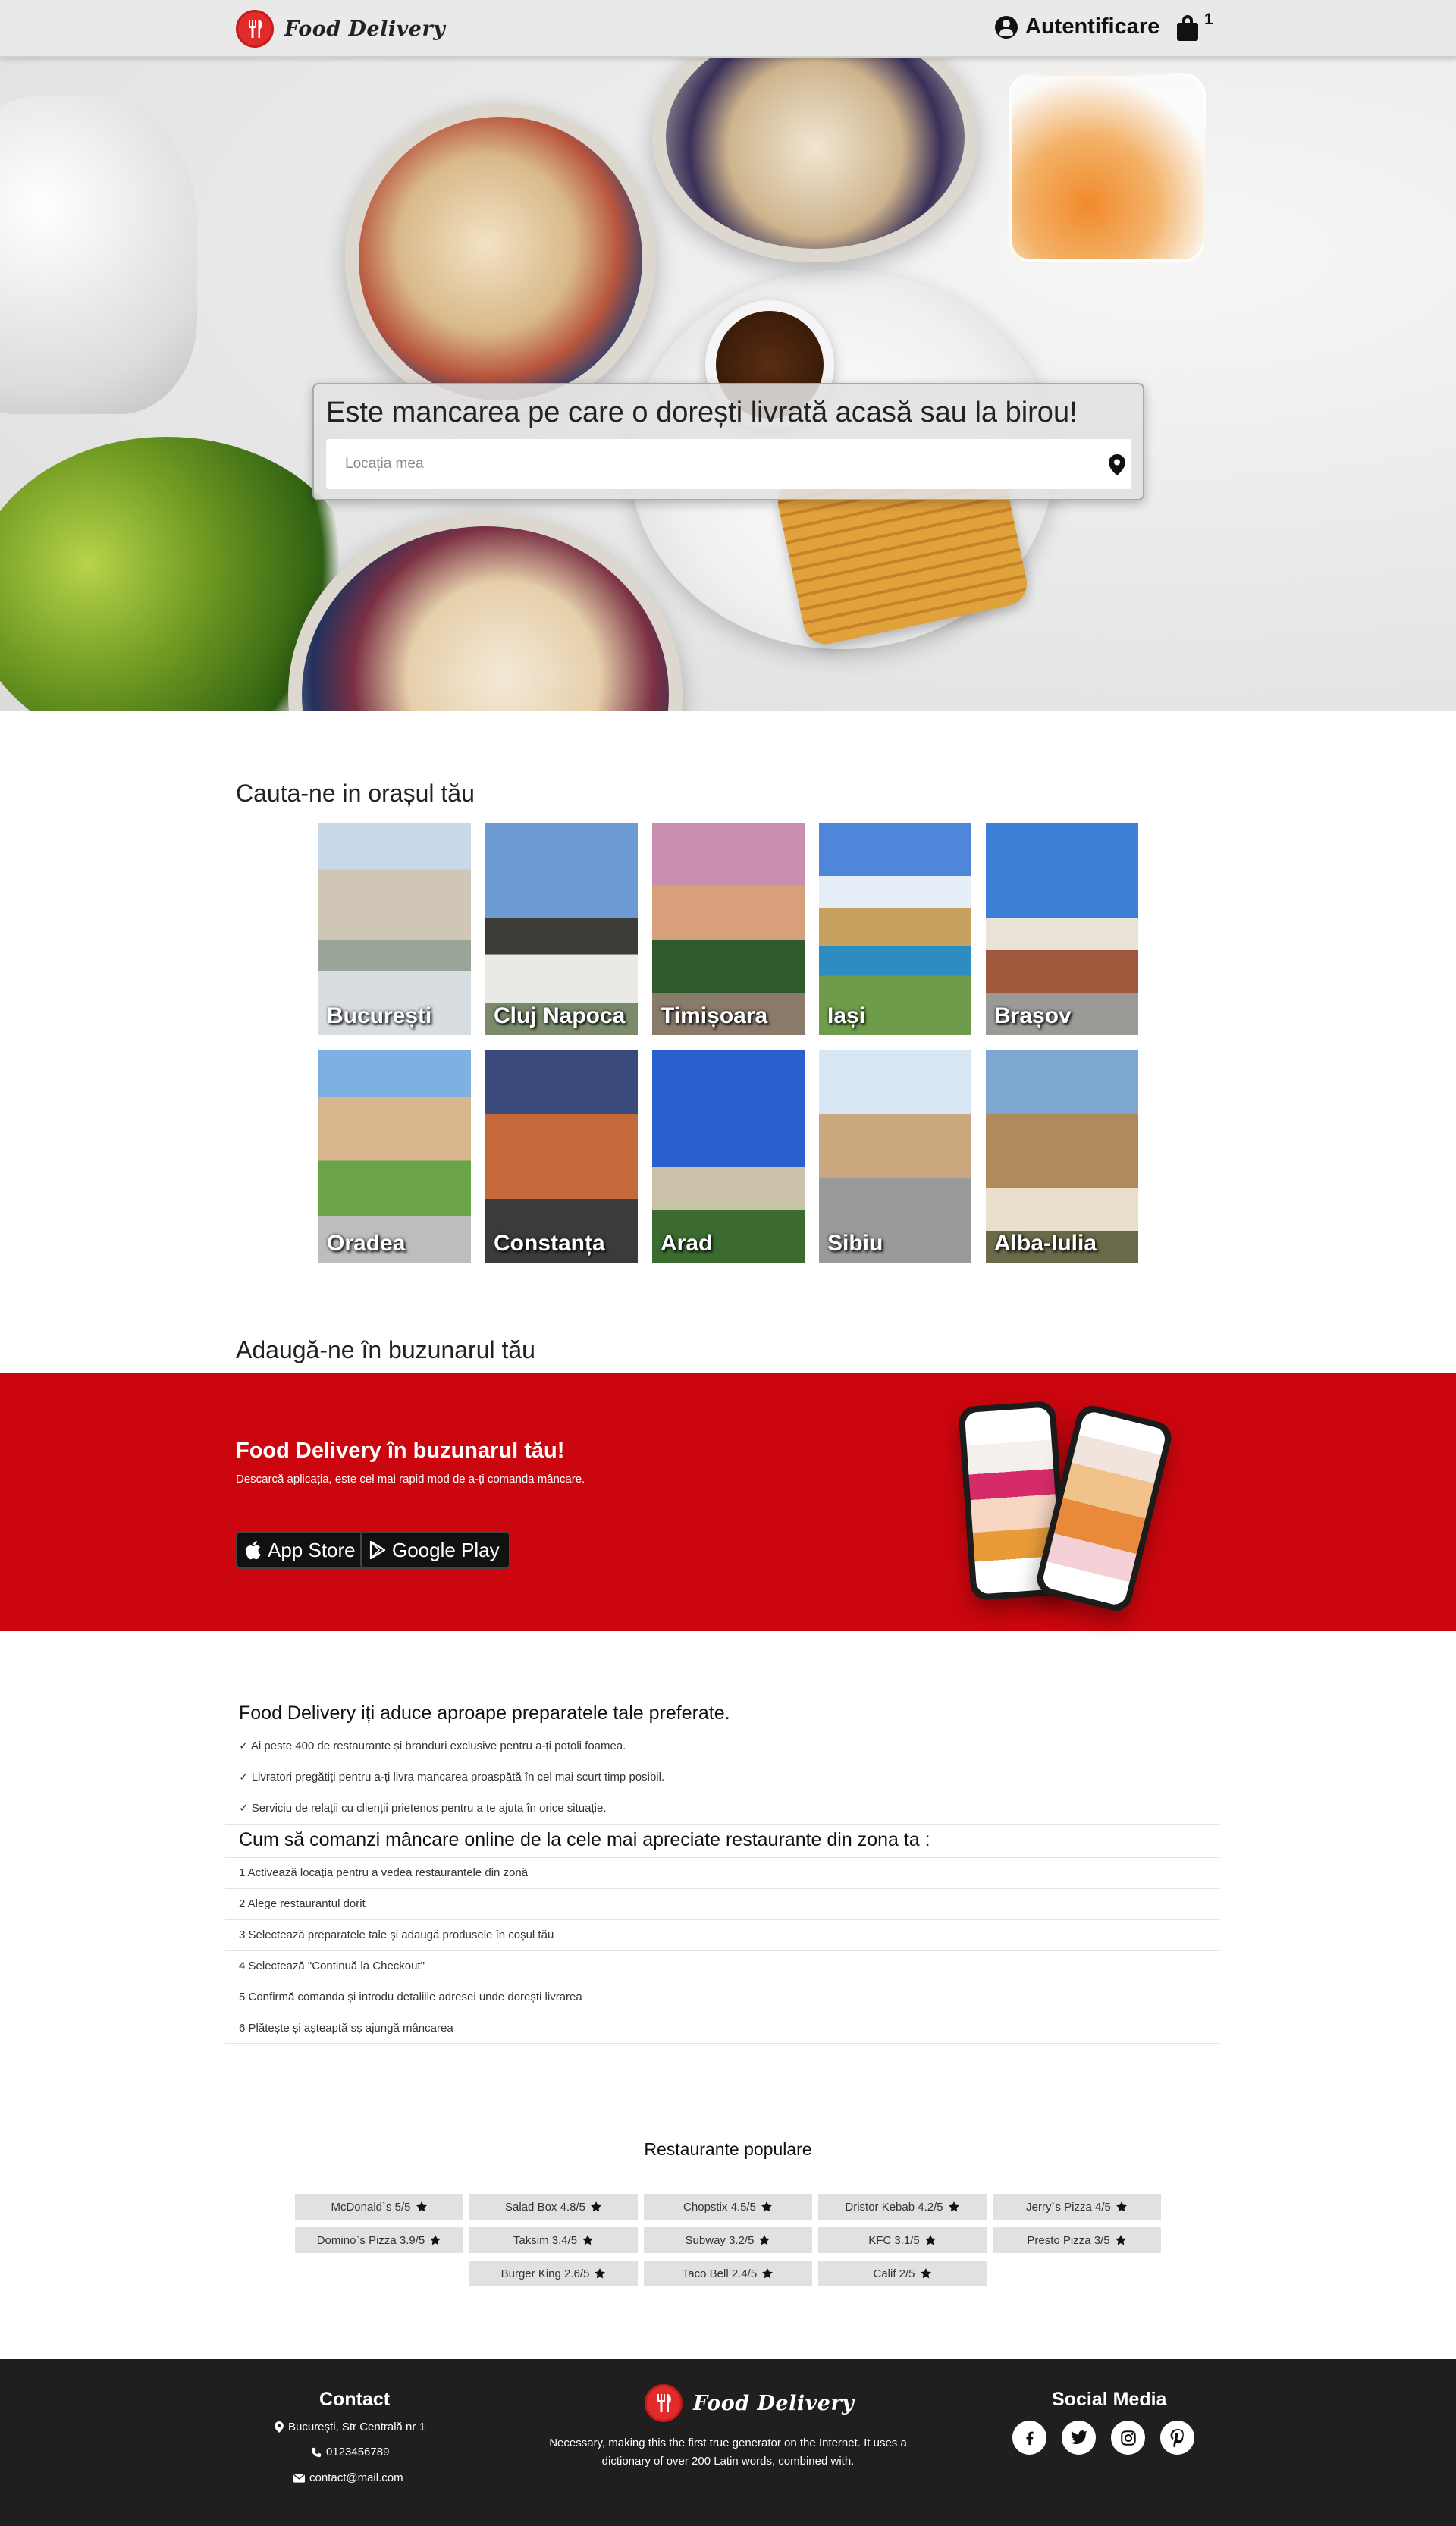  What do you see at coordinates (1077, 2207) in the screenshot?
I see `restaurant-tag: Jerry`s Pizza 4/5` at bounding box center [1077, 2207].